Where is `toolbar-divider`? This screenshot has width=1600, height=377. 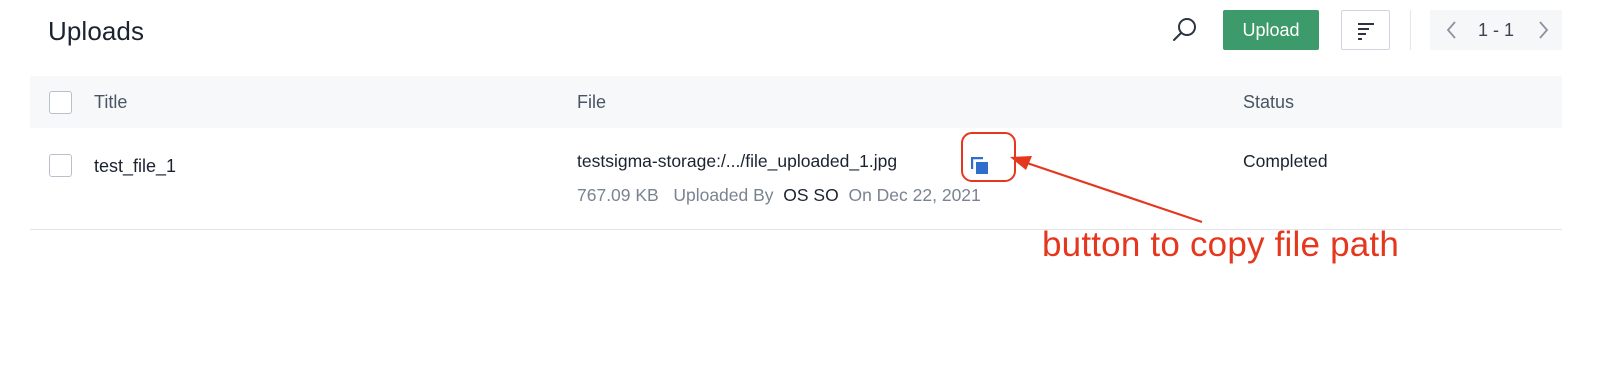
toolbar-divider is located at coordinates (1410, 30).